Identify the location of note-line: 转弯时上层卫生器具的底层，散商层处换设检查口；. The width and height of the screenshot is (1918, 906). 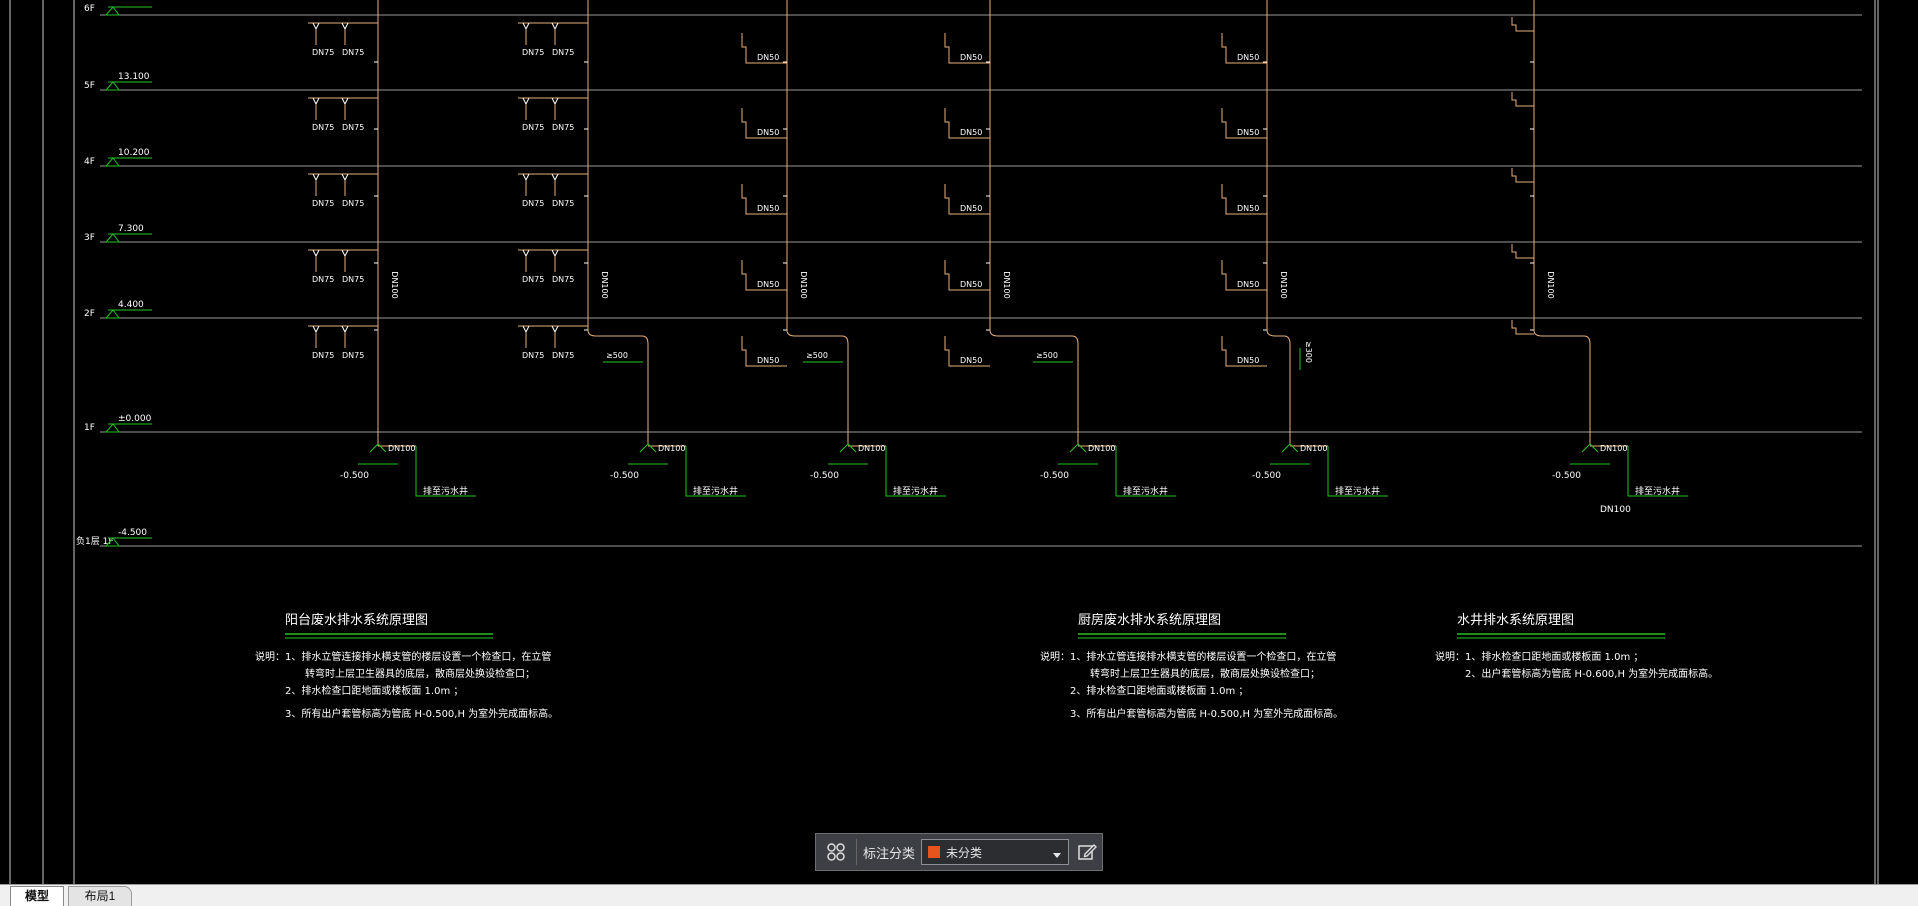
(420, 673).